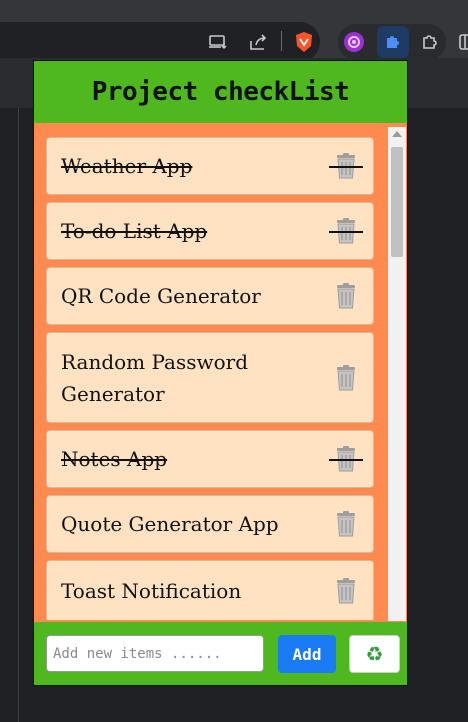  Describe the element at coordinates (281, 41) in the screenshot. I see `toolbar-divider` at that location.